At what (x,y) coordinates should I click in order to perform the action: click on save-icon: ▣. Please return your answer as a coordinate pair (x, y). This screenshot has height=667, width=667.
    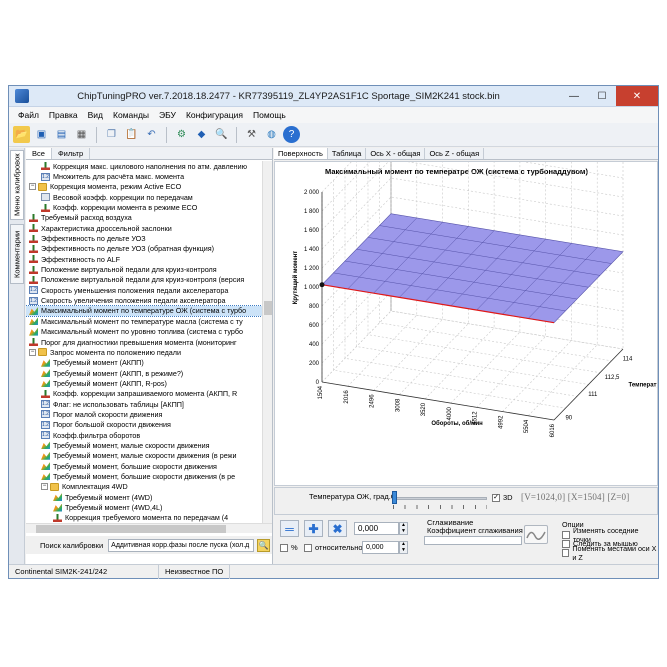
    Looking at the image, I should click on (41, 134).